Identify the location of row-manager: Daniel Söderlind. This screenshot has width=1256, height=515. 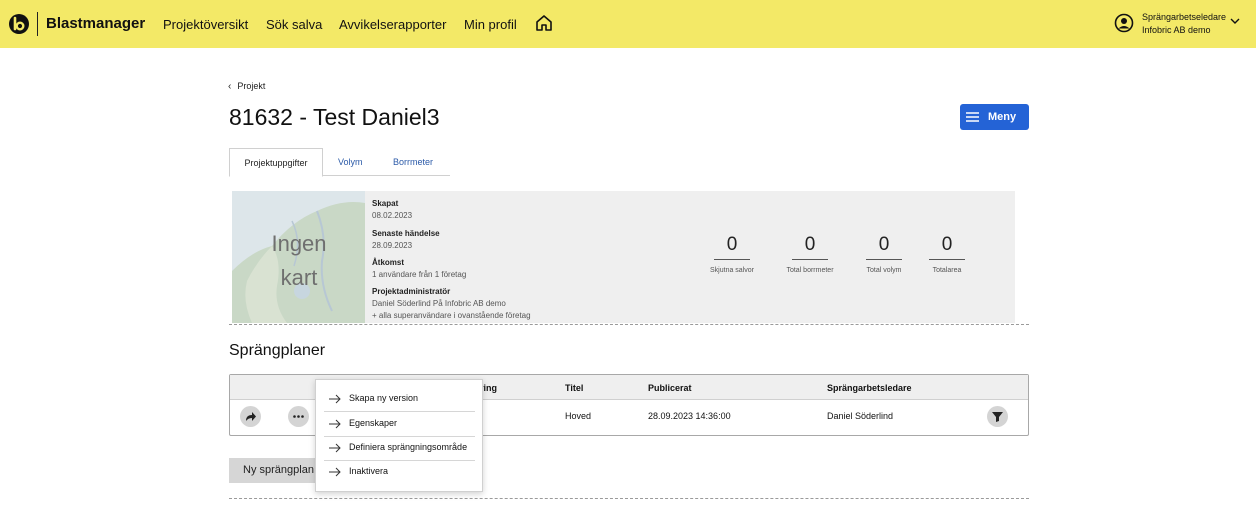
(860, 416).